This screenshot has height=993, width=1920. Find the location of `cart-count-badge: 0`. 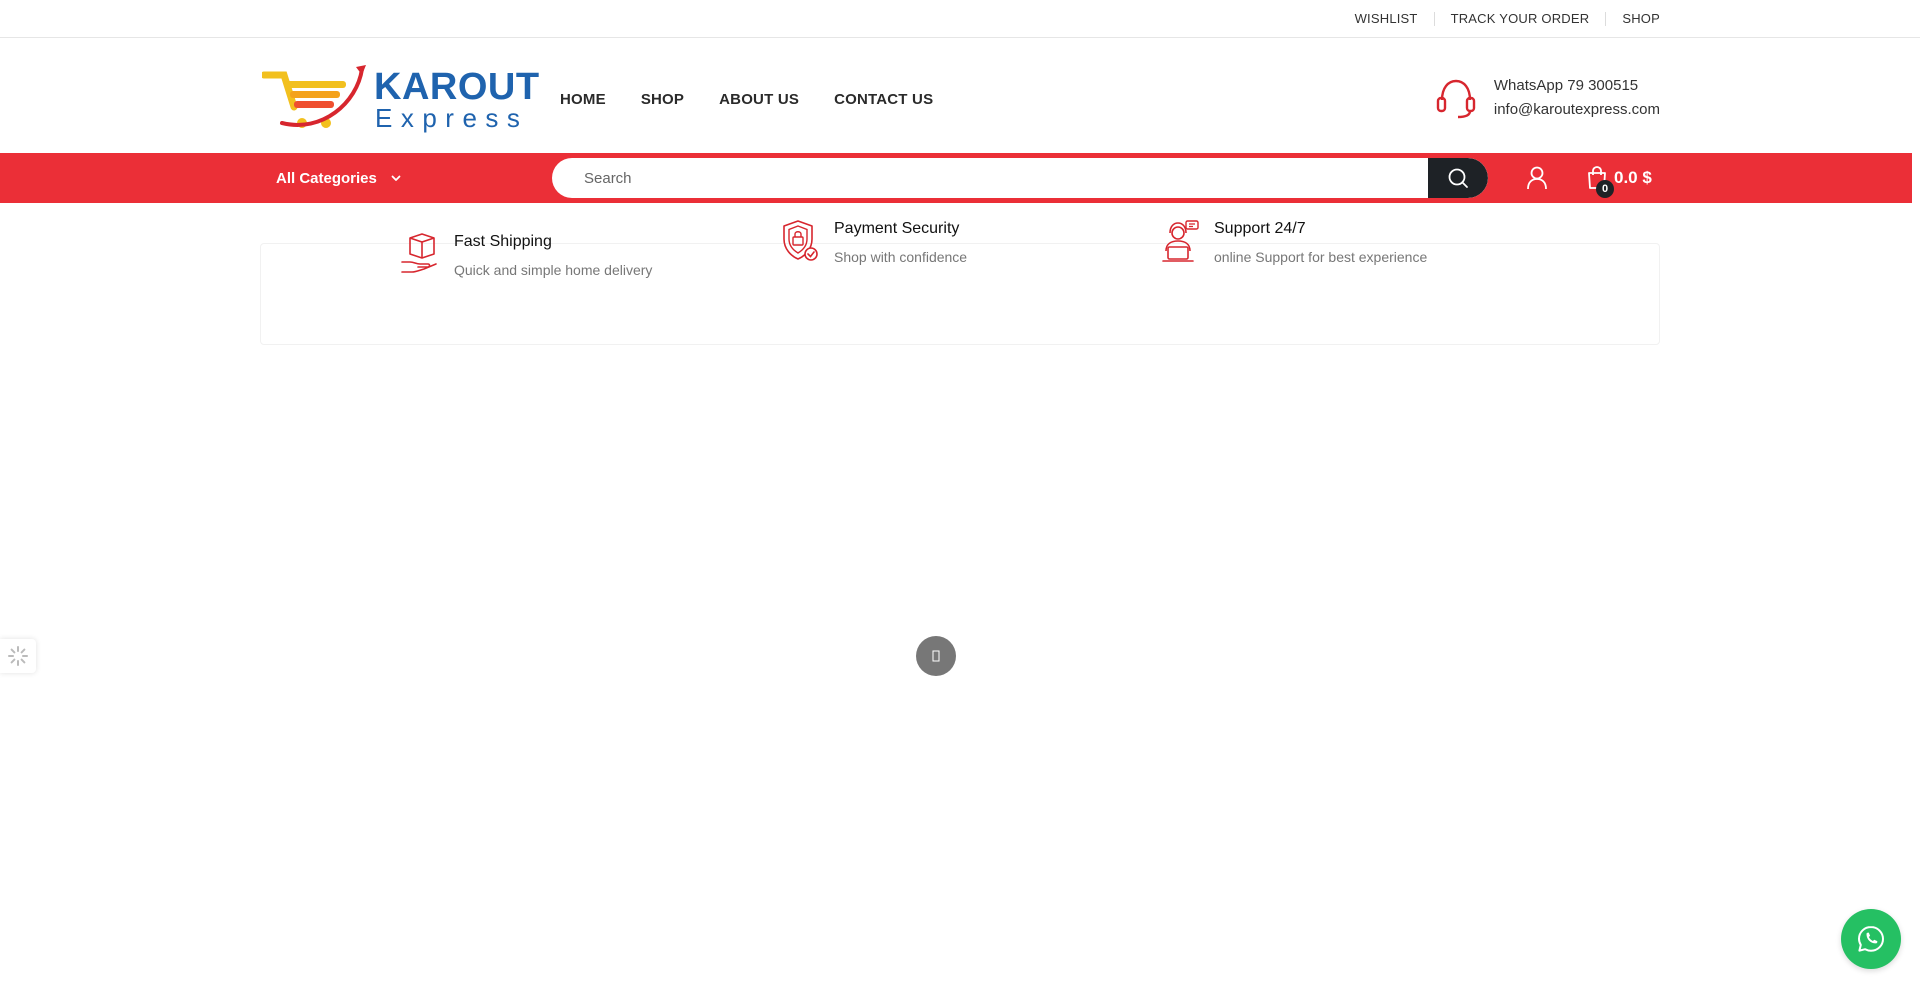

cart-count-badge: 0 is located at coordinates (1605, 189).